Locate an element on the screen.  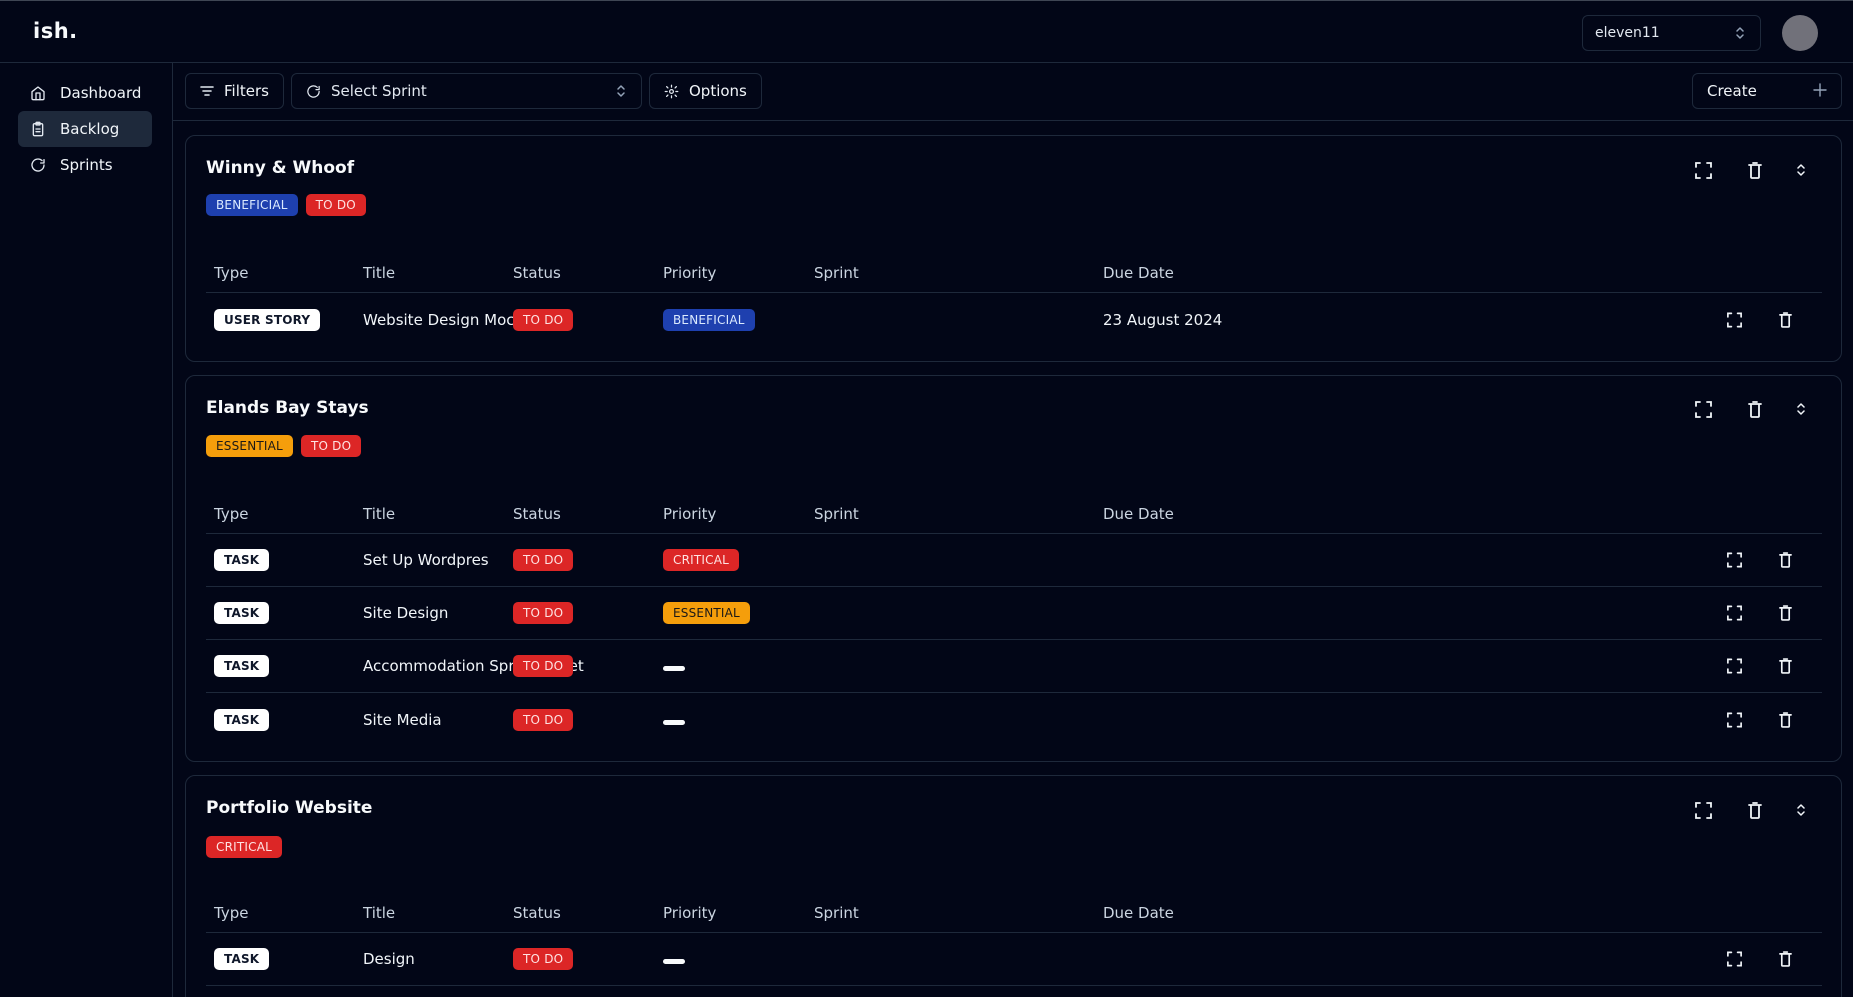
project-title: Winny & Whoof is located at coordinates (280, 168).